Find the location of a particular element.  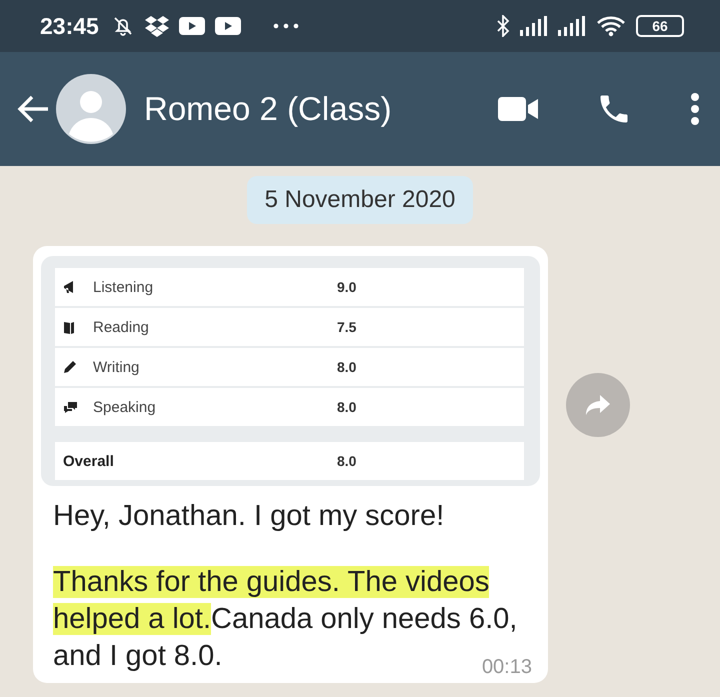

battery-indicator: 66 is located at coordinates (660, 26).